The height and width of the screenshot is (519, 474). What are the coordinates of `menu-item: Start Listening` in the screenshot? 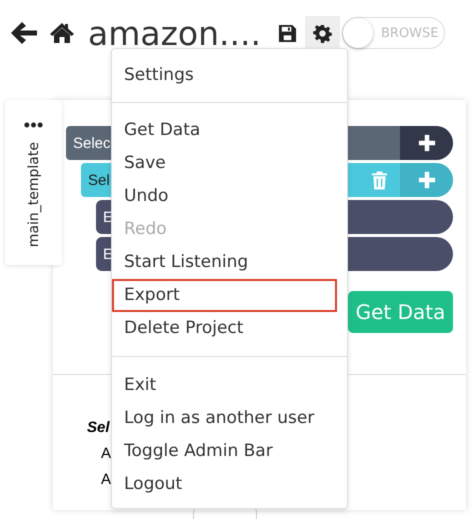 It's located at (229, 262).